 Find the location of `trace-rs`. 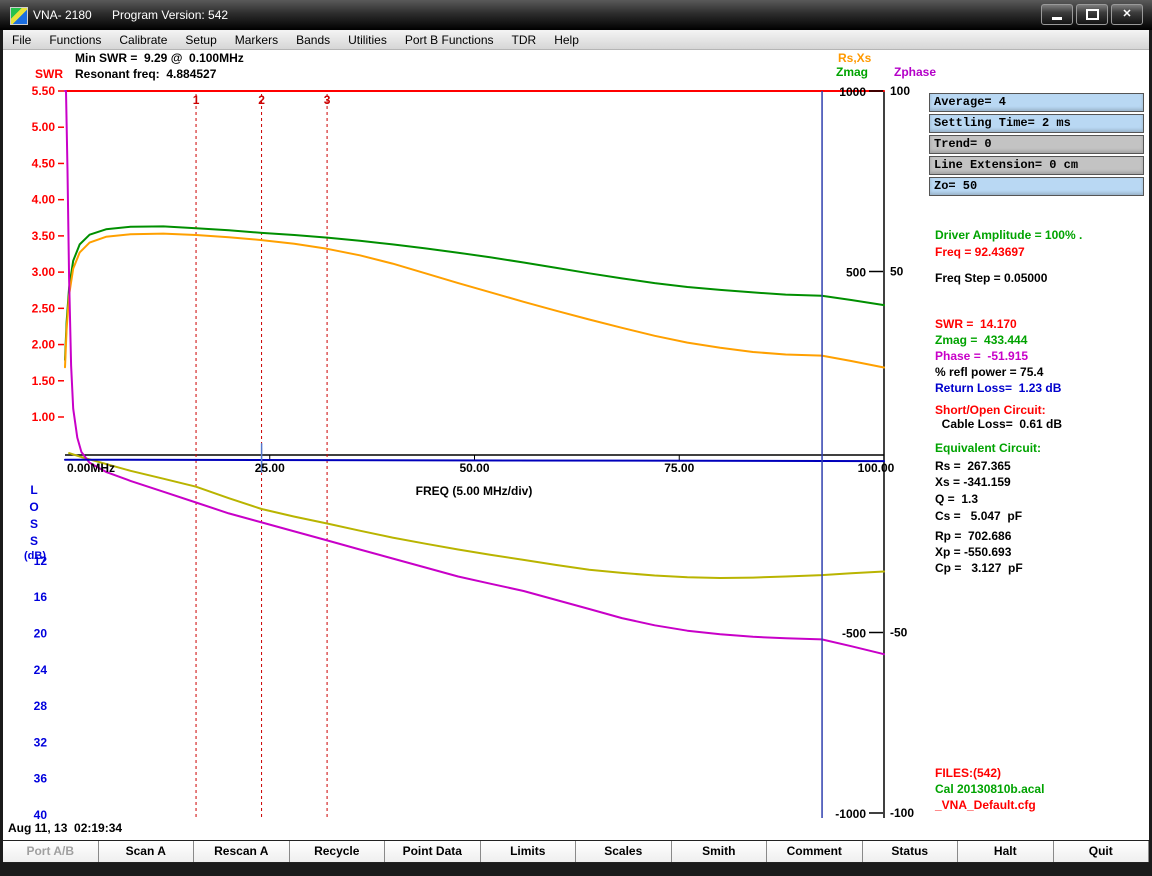

trace-rs is located at coordinates (474, 300).